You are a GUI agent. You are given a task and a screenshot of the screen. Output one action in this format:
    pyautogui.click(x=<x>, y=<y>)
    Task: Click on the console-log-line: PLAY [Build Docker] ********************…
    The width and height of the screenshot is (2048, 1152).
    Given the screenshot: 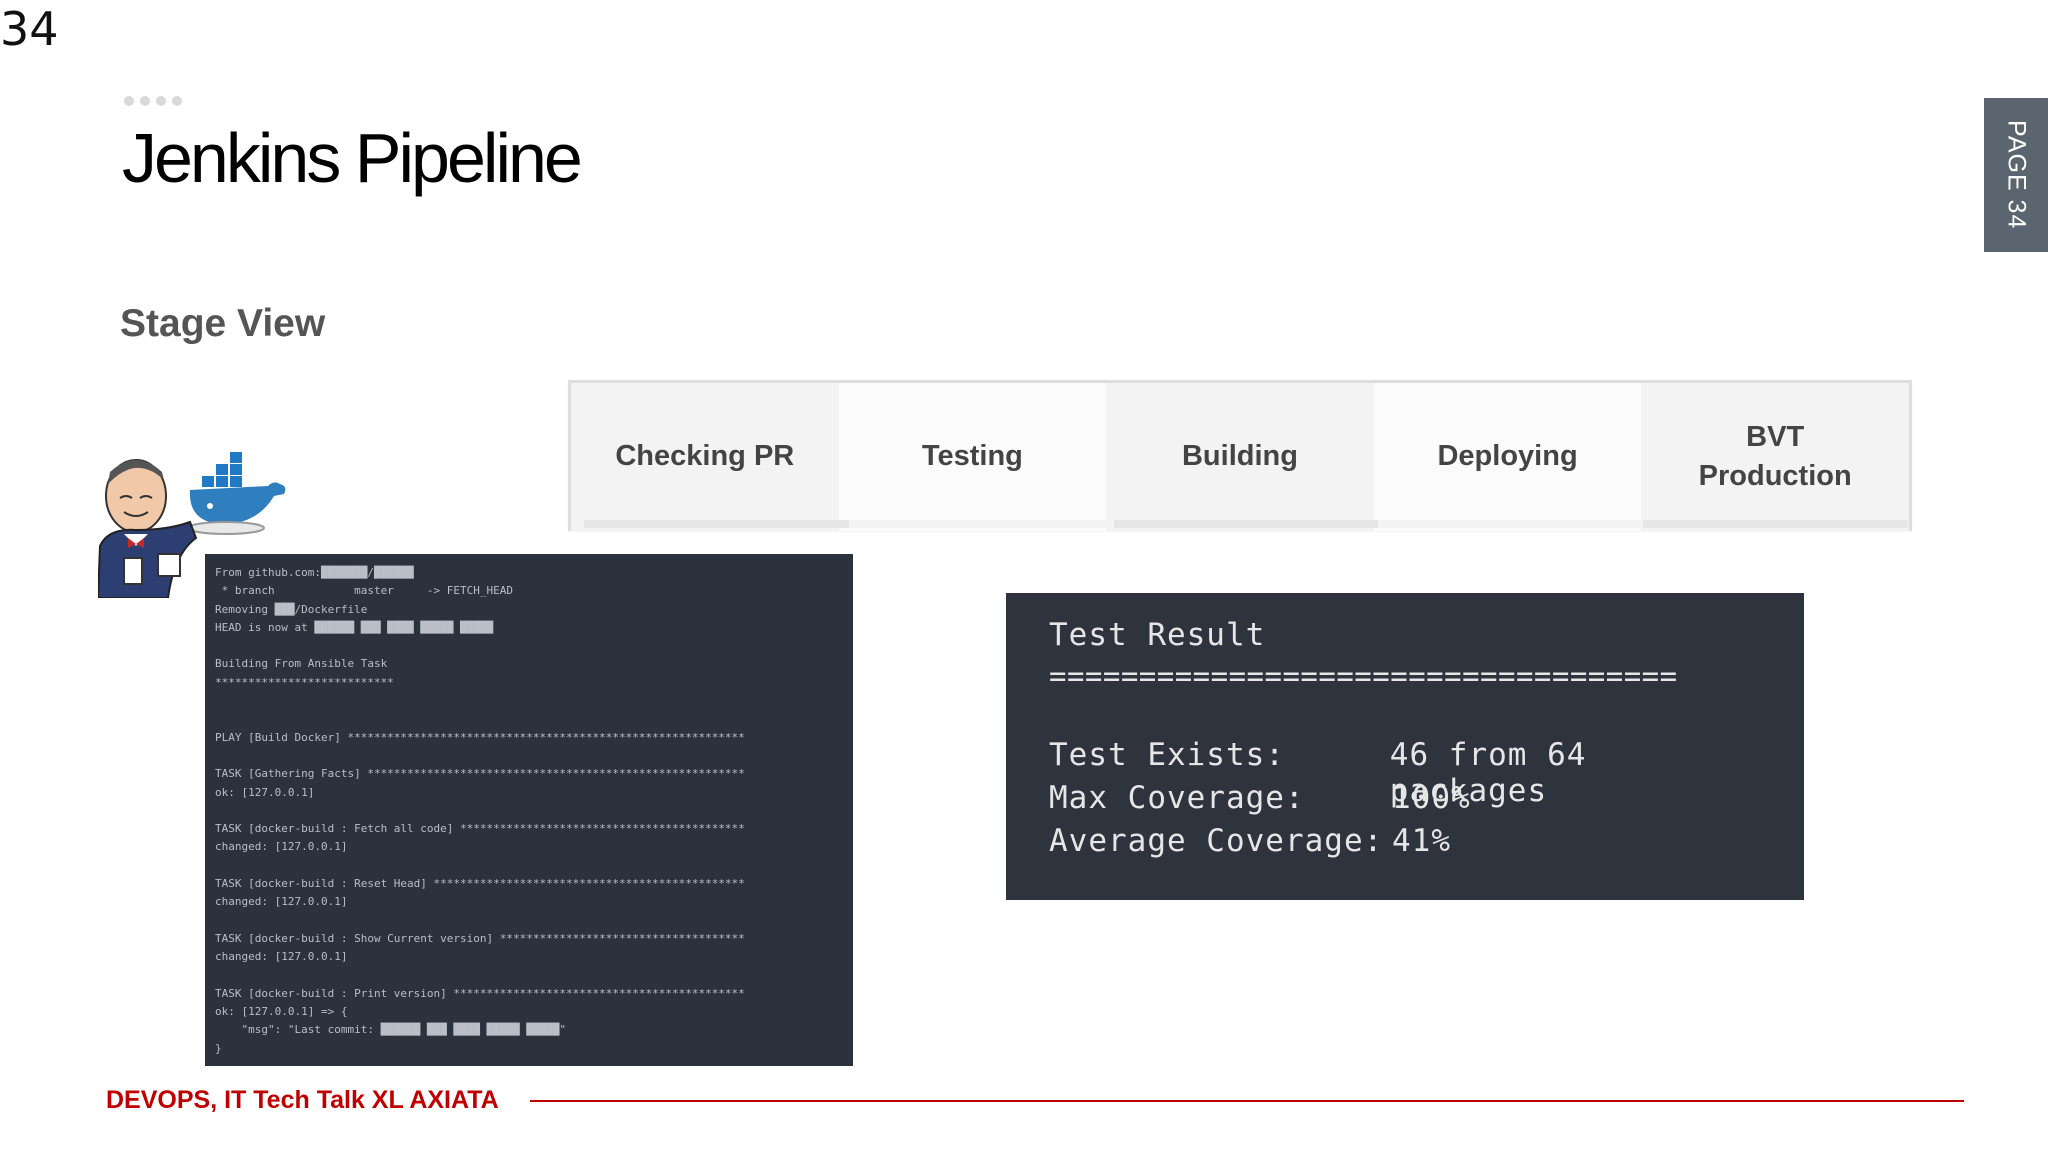 What is the action you would take?
    pyautogui.click(x=480, y=737)
    